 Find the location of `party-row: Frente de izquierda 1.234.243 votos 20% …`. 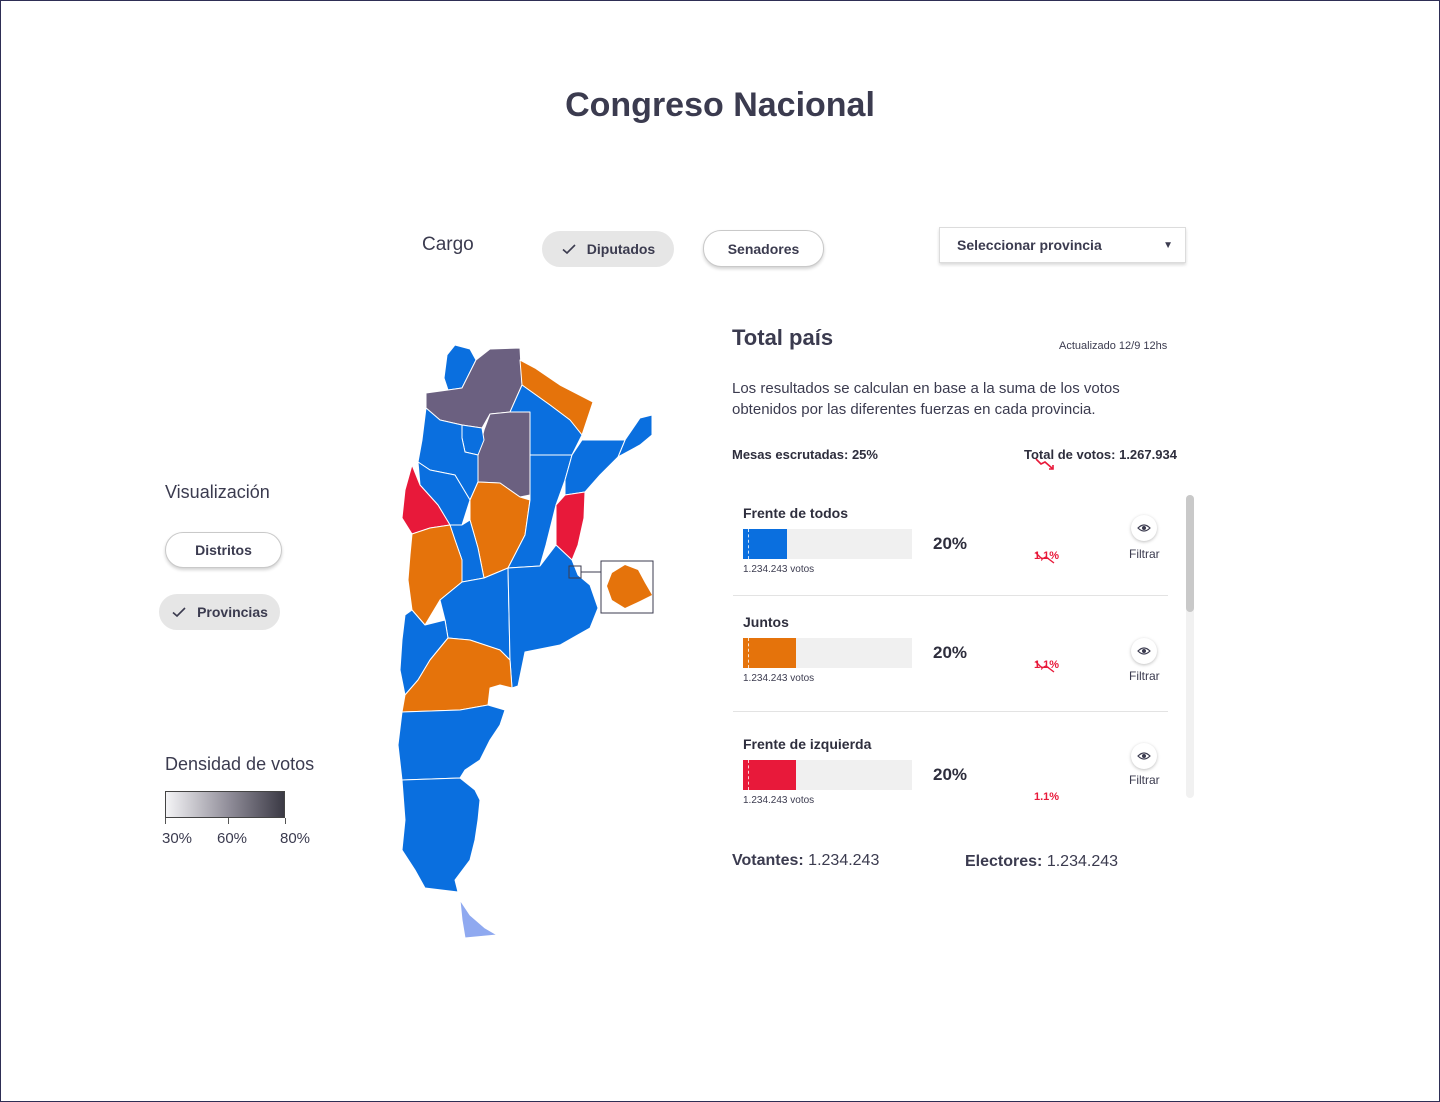

party-row: Frente de izquierda 1.234.243 votos 20% … is located at coordinates (950, 776).